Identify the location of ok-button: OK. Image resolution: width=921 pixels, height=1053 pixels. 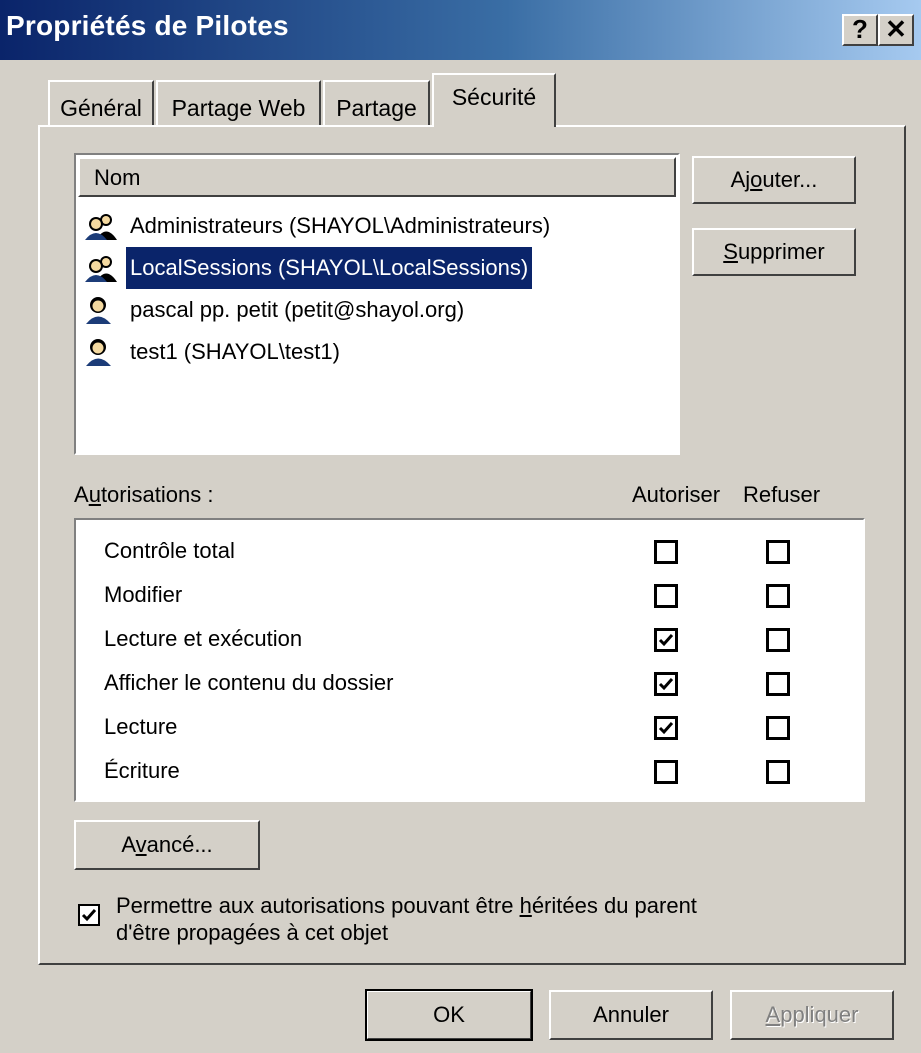
(449, 1015).